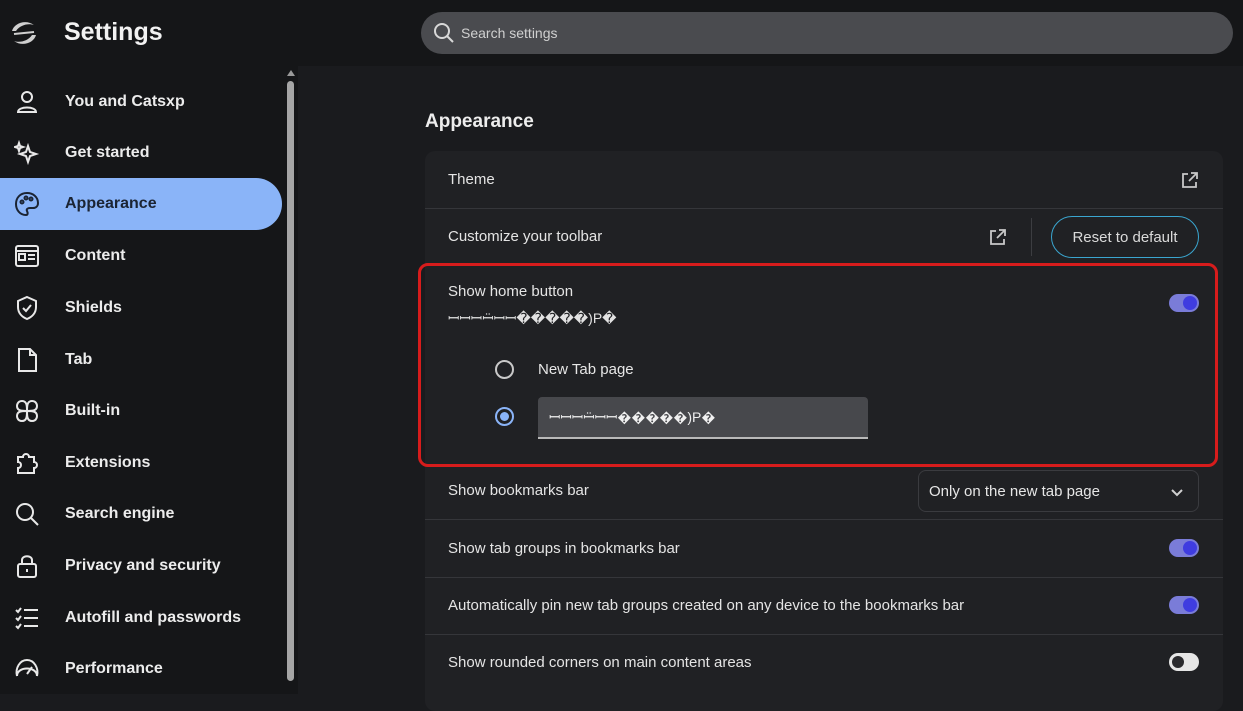  I want to click on person-icon, so click(27, 102).